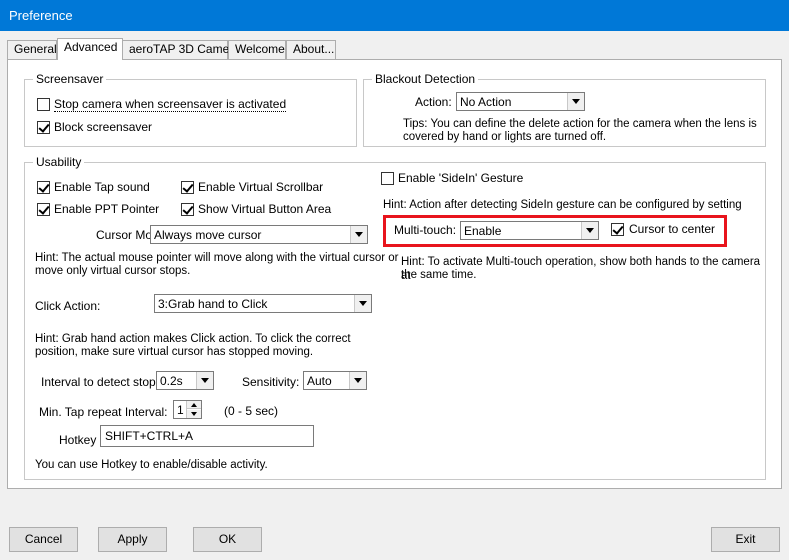 The height and width of the screenshot is (560, 789). I want to click on sensitivity-select: Auto, so click(335, 380).